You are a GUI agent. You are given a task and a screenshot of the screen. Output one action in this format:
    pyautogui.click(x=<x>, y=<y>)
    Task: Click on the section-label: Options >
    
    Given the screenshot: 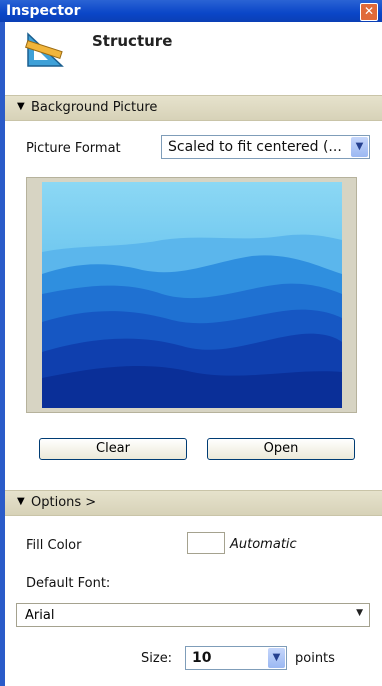 What is the action you would take?
    pyautogui.click(x=64, y=502)
    